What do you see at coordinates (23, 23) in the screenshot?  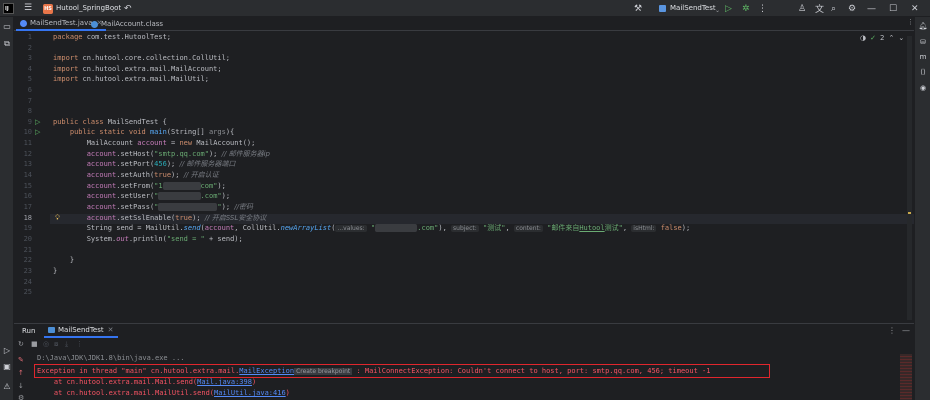 I see `java-file-icon` at bounding box center [23, 23].